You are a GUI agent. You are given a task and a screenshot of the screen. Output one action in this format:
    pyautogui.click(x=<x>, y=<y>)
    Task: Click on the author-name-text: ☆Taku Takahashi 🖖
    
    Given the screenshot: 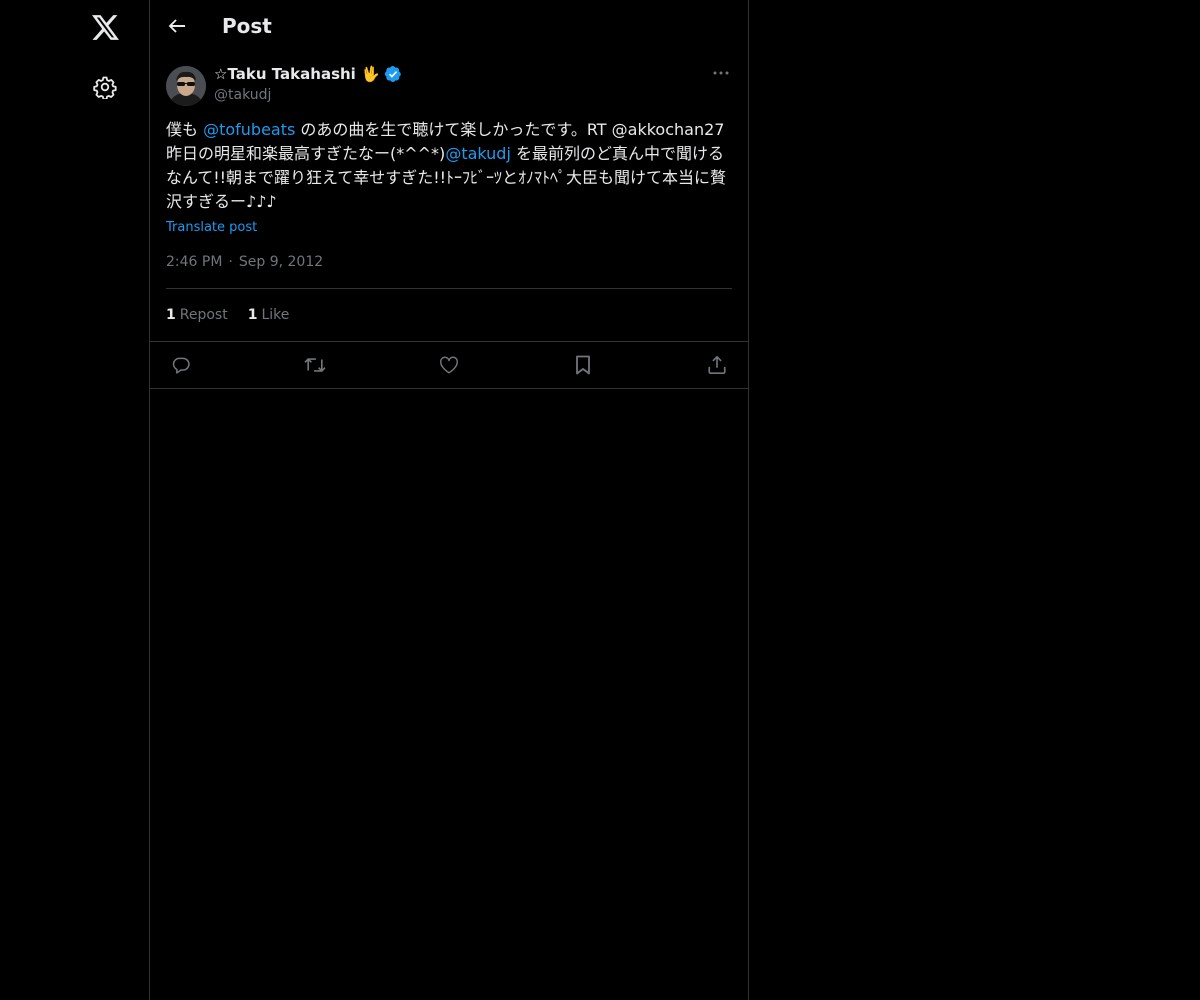 What is the action you would take?
    pyautogui.click(x=297, y=74)
    